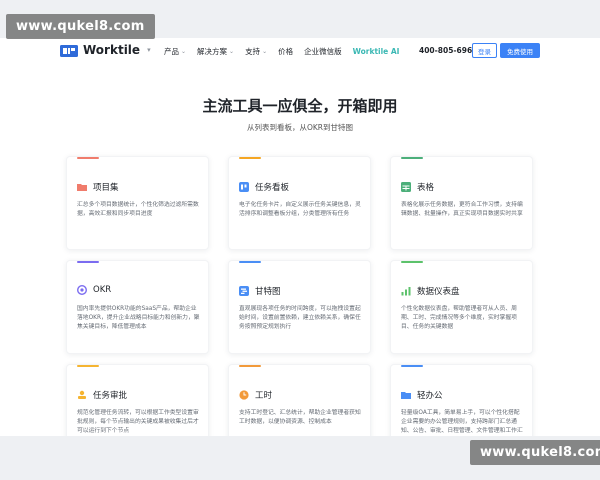  I want to click on card-header: 工时, so click(255, 395).